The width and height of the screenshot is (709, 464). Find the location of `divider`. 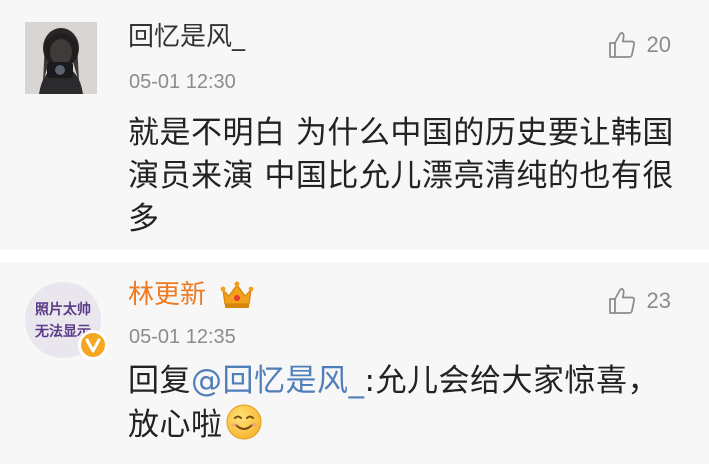

divider is located at coordinates (354, 256).